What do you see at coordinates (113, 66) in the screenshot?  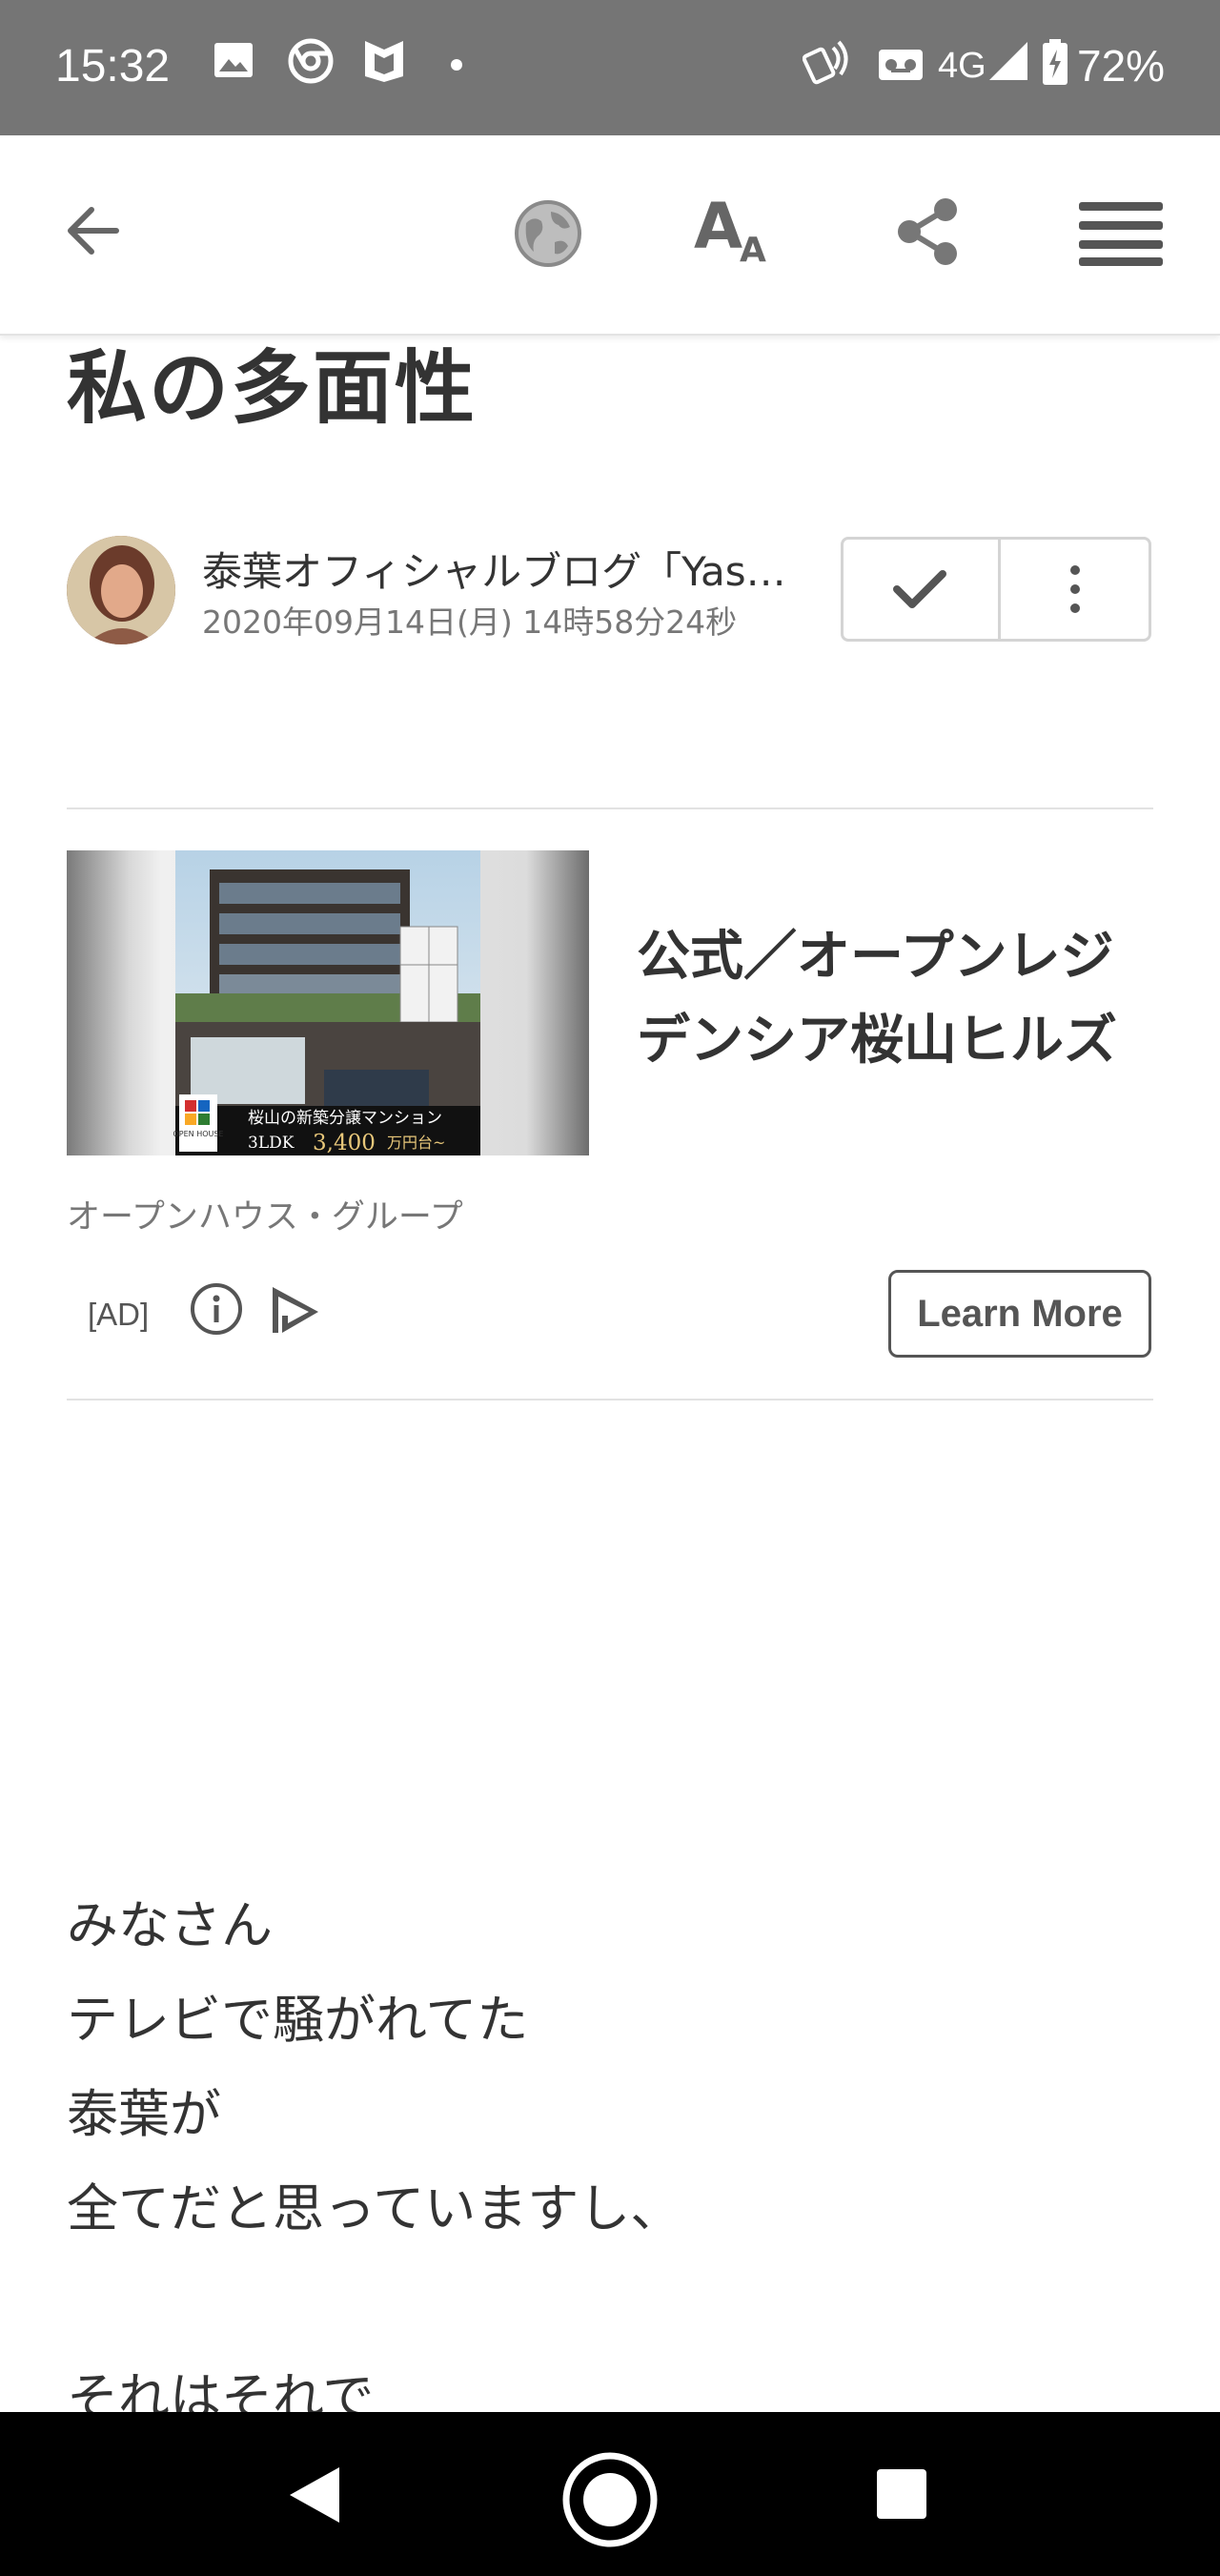 I see `status-time: 15:32` at bounding box center [113, 66].